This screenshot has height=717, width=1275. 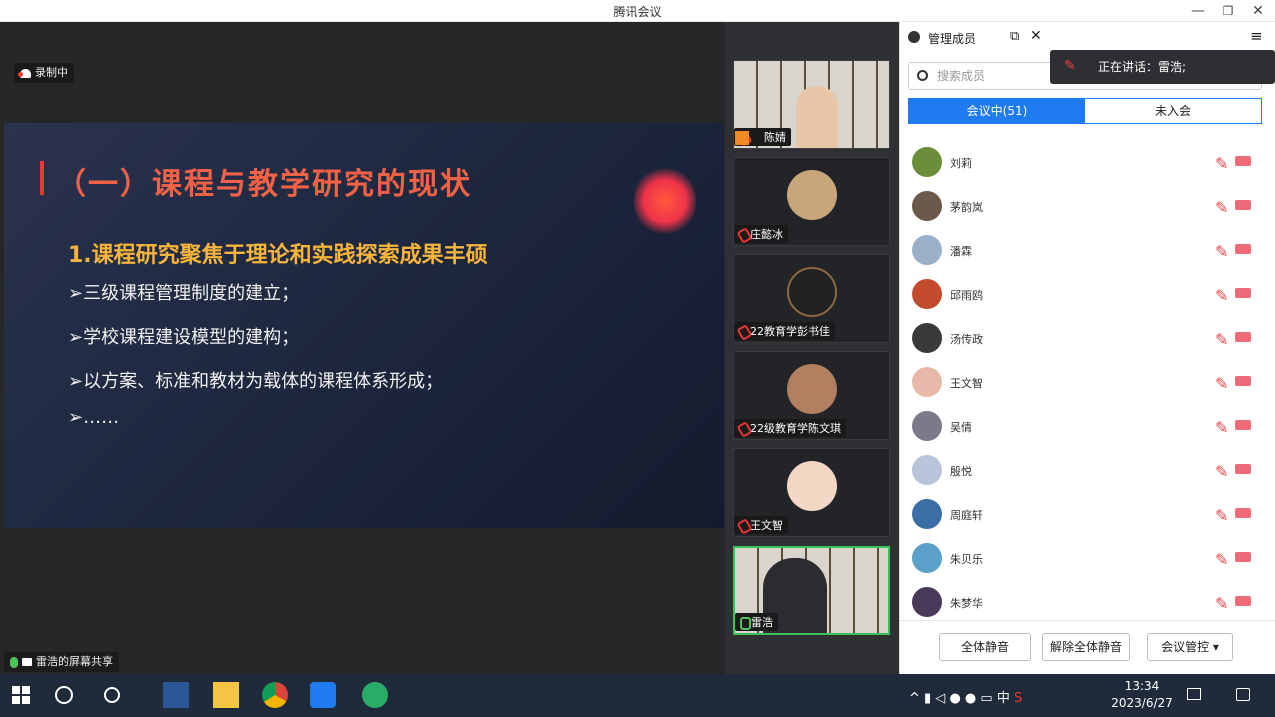 I want to click on panel-footer: 全体静音 解除全体静音 会议管控 ▾, so click(x=1087, y=647).